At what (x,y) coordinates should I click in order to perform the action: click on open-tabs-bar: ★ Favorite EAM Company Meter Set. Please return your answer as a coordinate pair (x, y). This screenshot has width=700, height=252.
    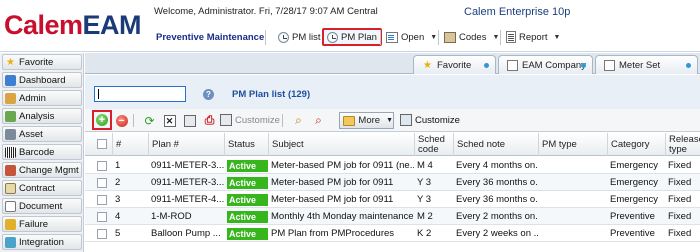
    Looking at the image, I should click on (392, 63).